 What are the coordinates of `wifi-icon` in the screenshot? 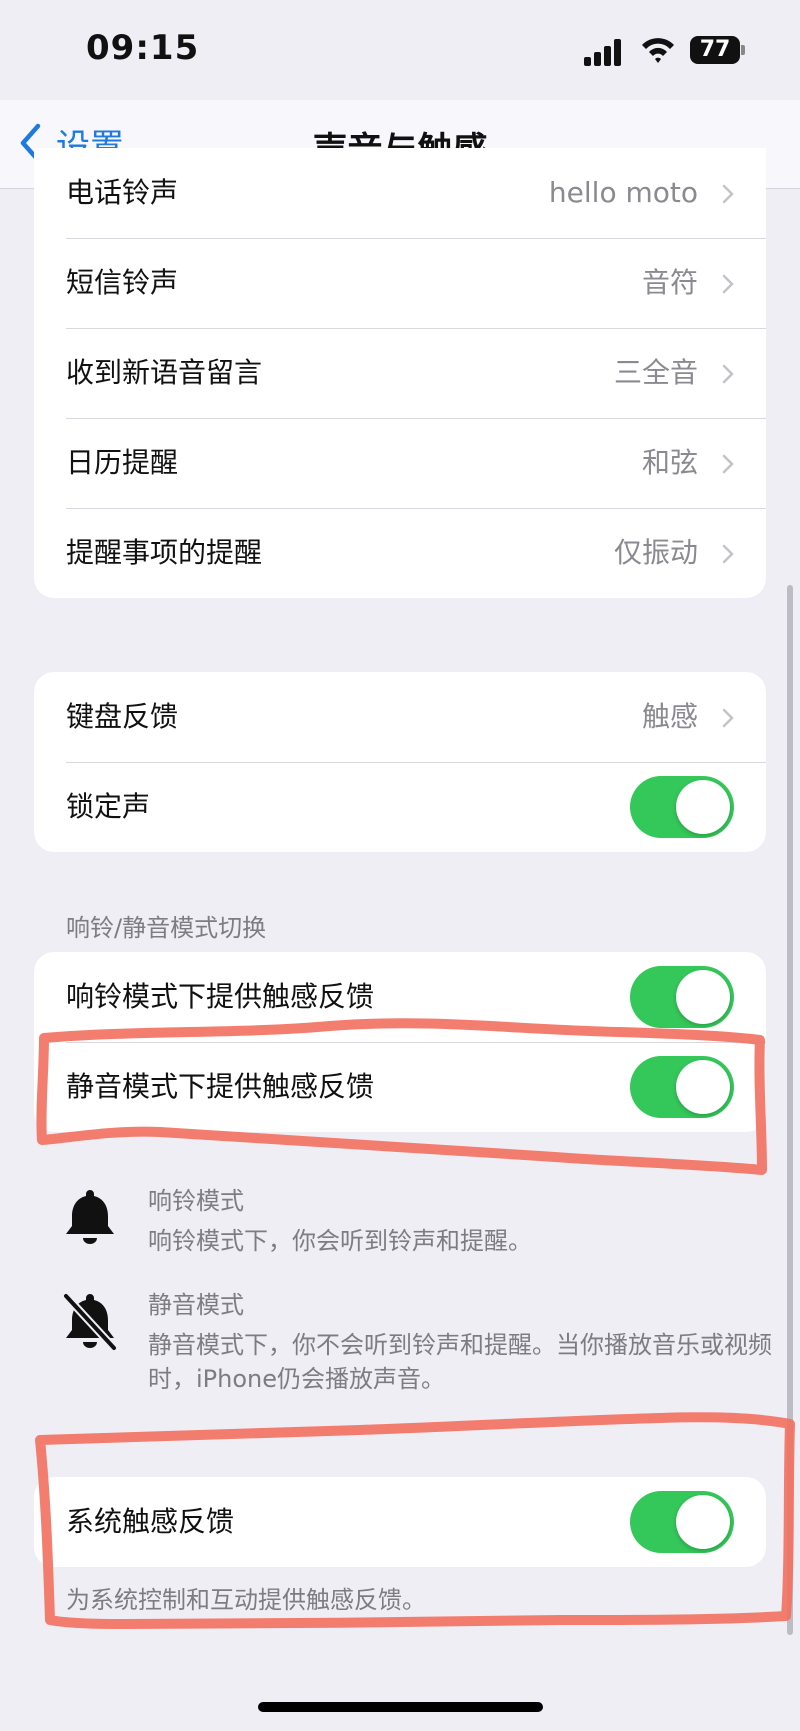 It's located at (658, 50).